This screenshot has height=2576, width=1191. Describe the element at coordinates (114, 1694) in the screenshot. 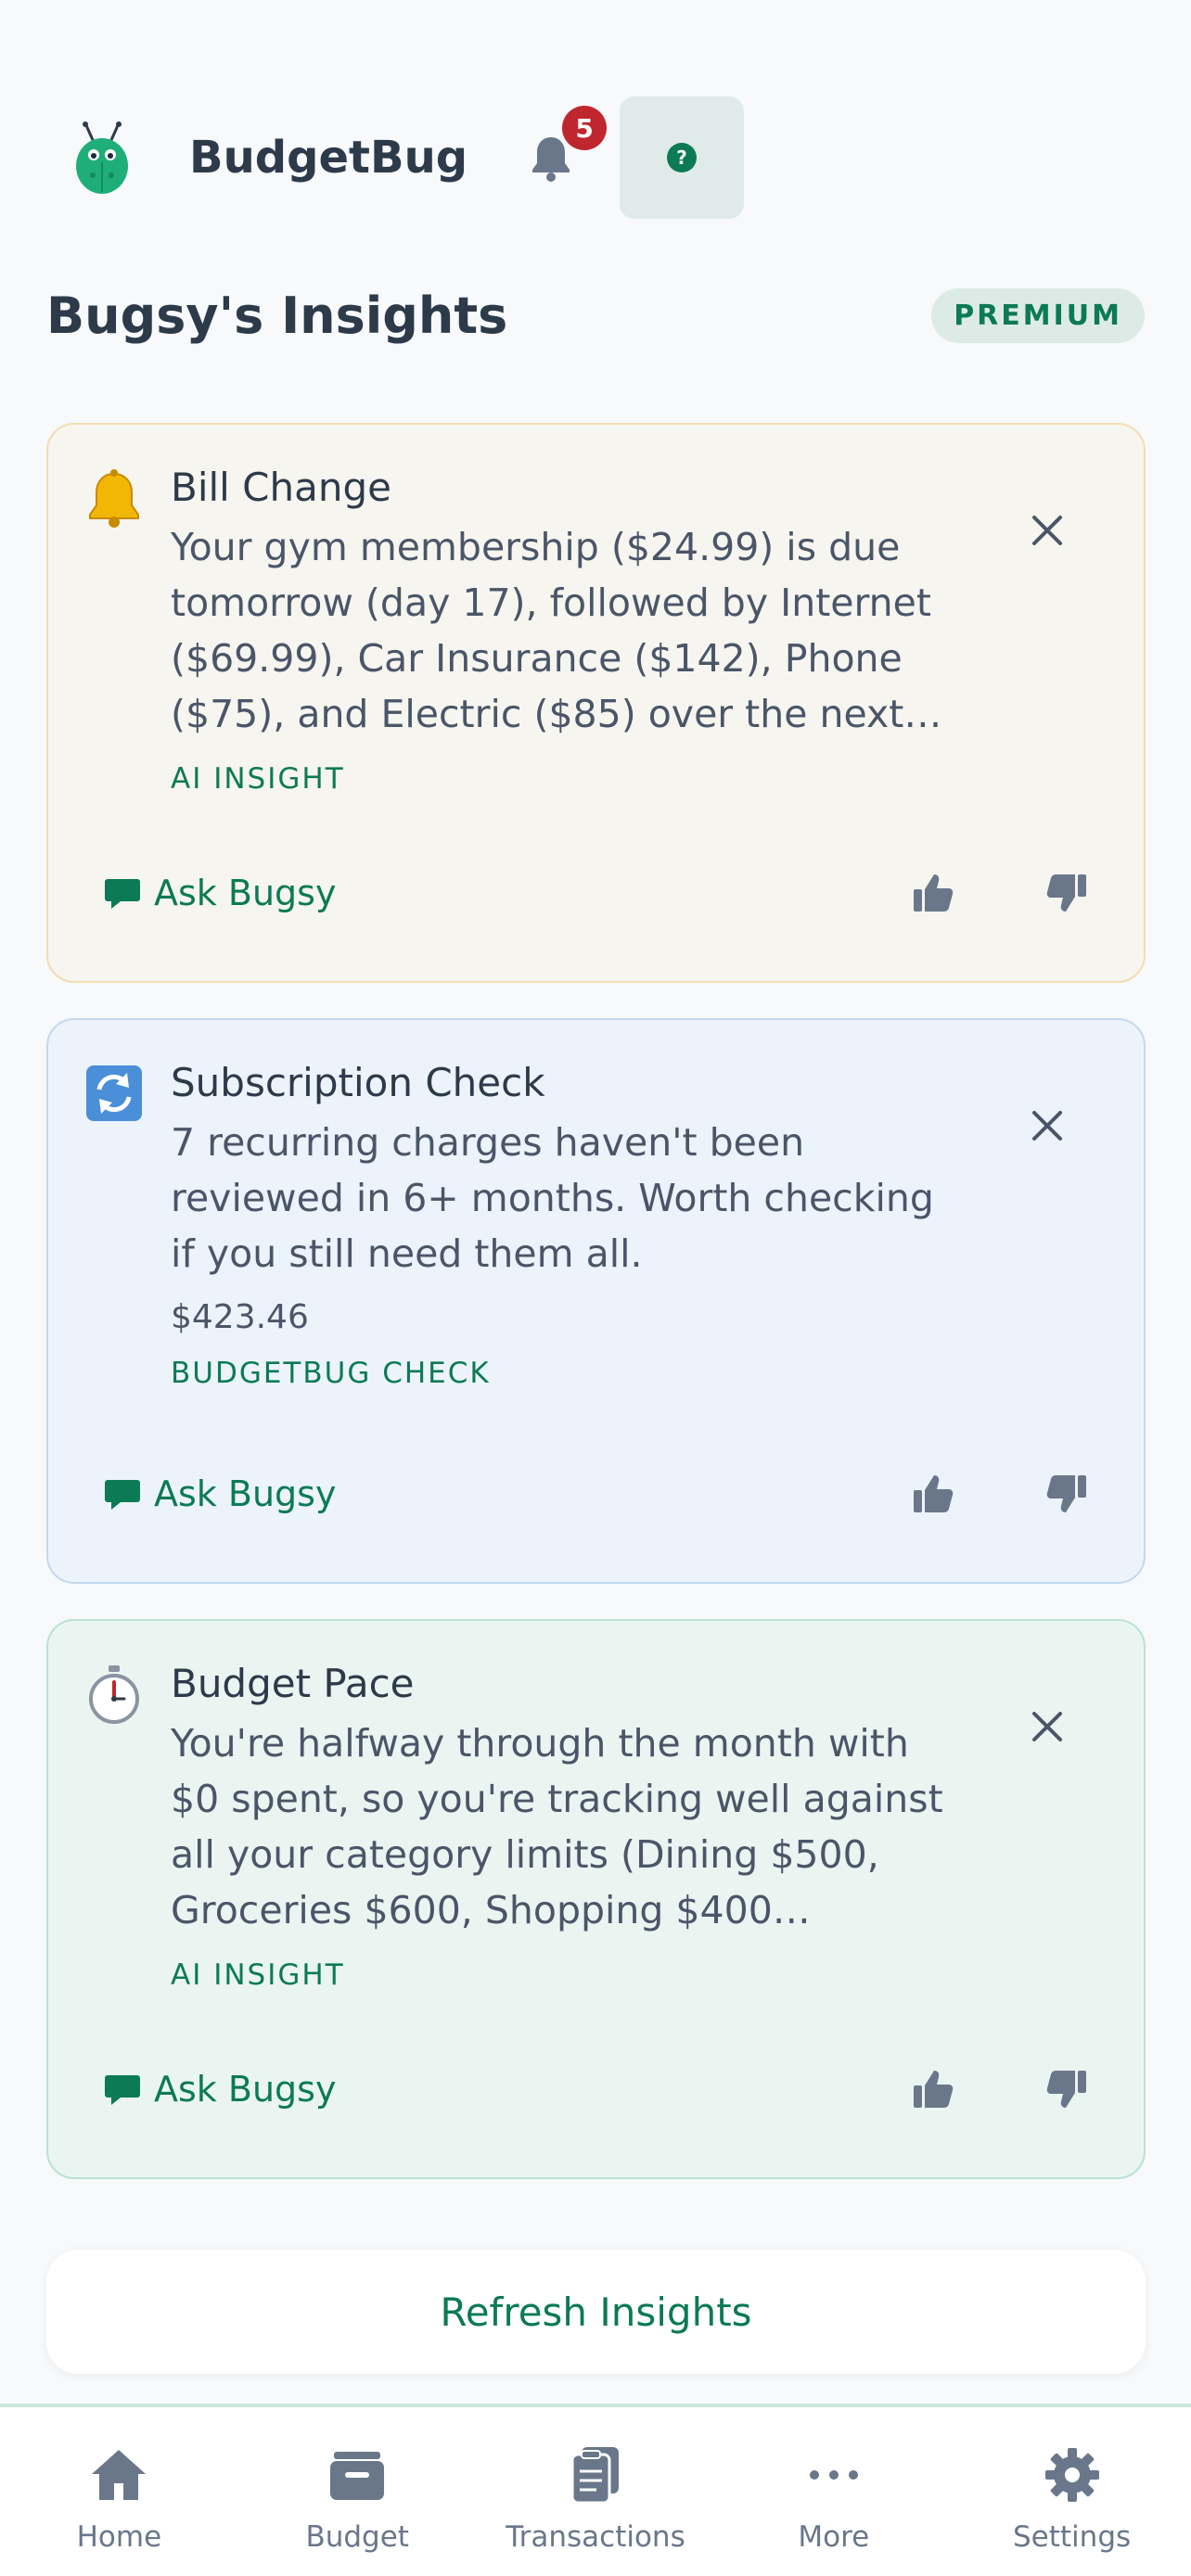

I see `stopwatch-icon` at that location.